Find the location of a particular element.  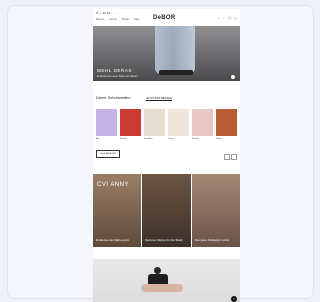

hero-title: MEHL DERAS is located at coordinates (115, 70).